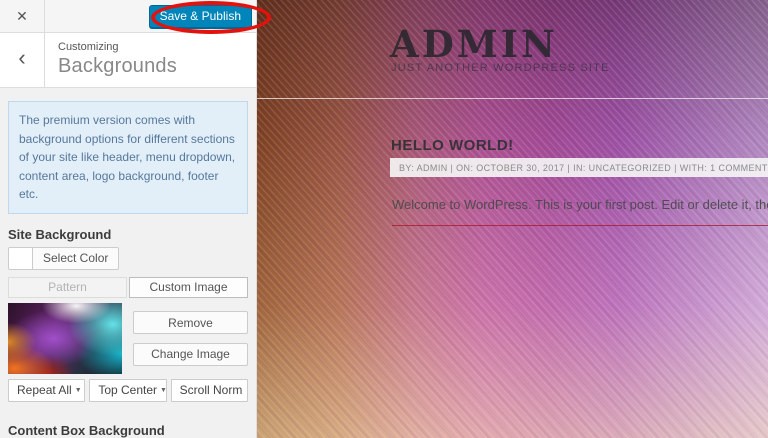 This screenshot has height=438, width=768. What do you see at coordinates (21, 258) in the screenshot?
I see `color-swatch` at bounding box center [21, 258].